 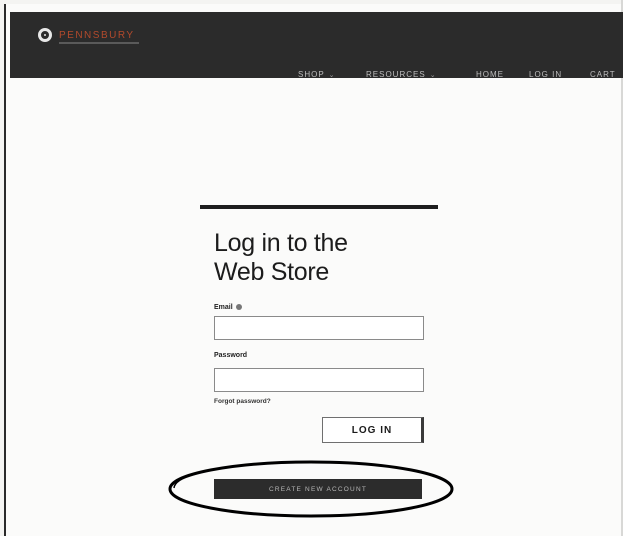 I want to click on page-title: Log in to the Web Store, so click(x=314, y=258).